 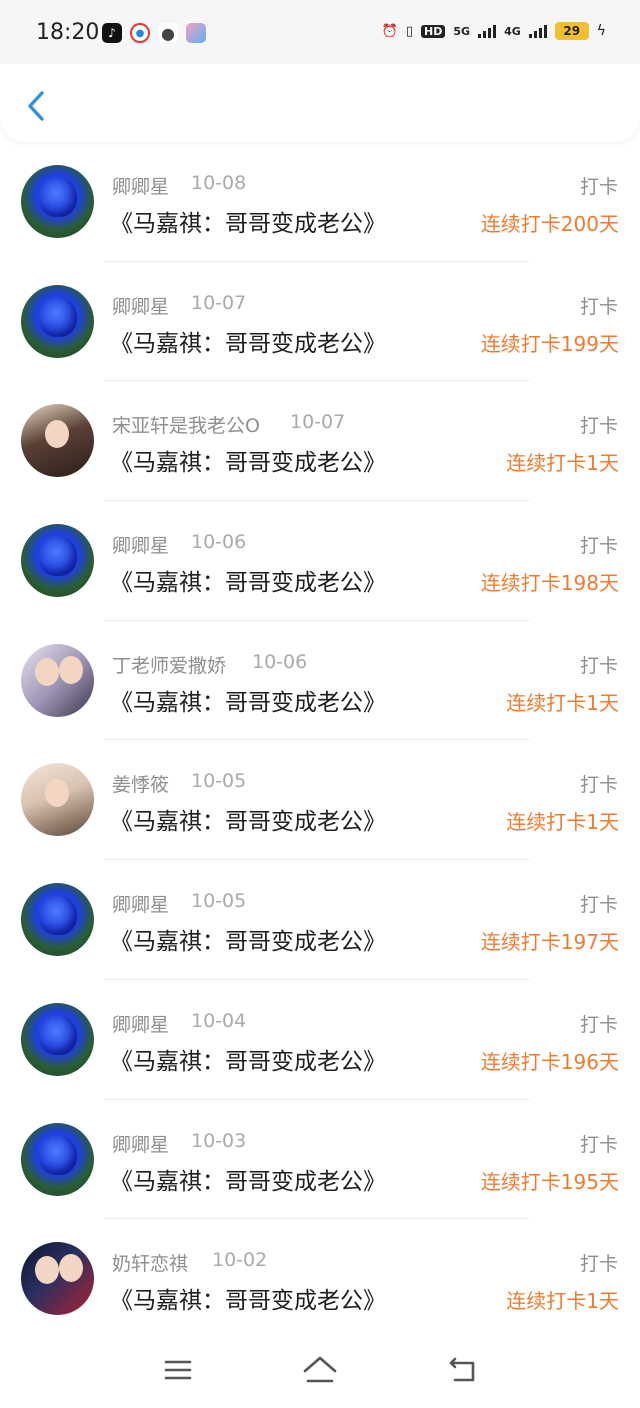 I want to click on list-item: 卿卿星 10-06 《马嘉祺：哥哥变成老公》 打卡连续打卡198天, so click(x=320, y=561).